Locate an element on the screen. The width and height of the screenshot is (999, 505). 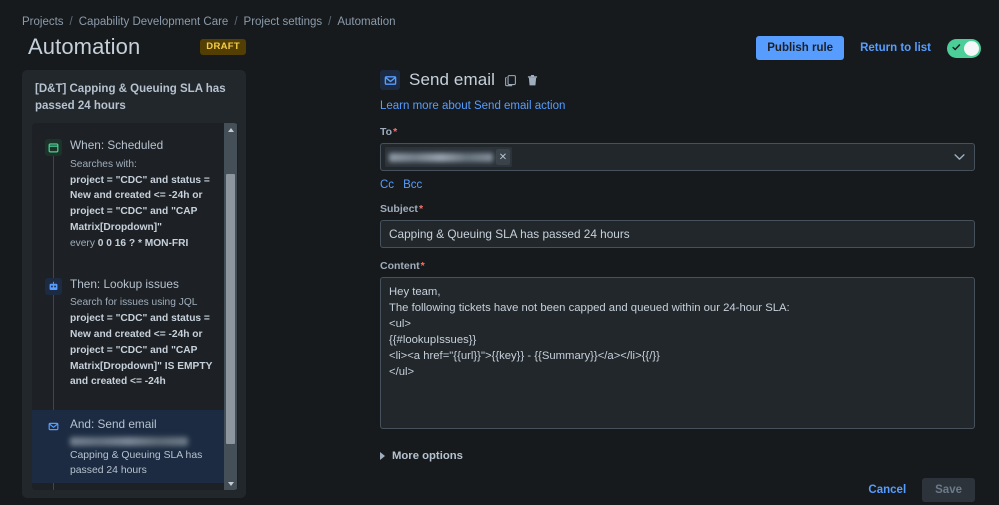
cc-bcc-row: Cc Bcc is located at coordinates (677, 185).